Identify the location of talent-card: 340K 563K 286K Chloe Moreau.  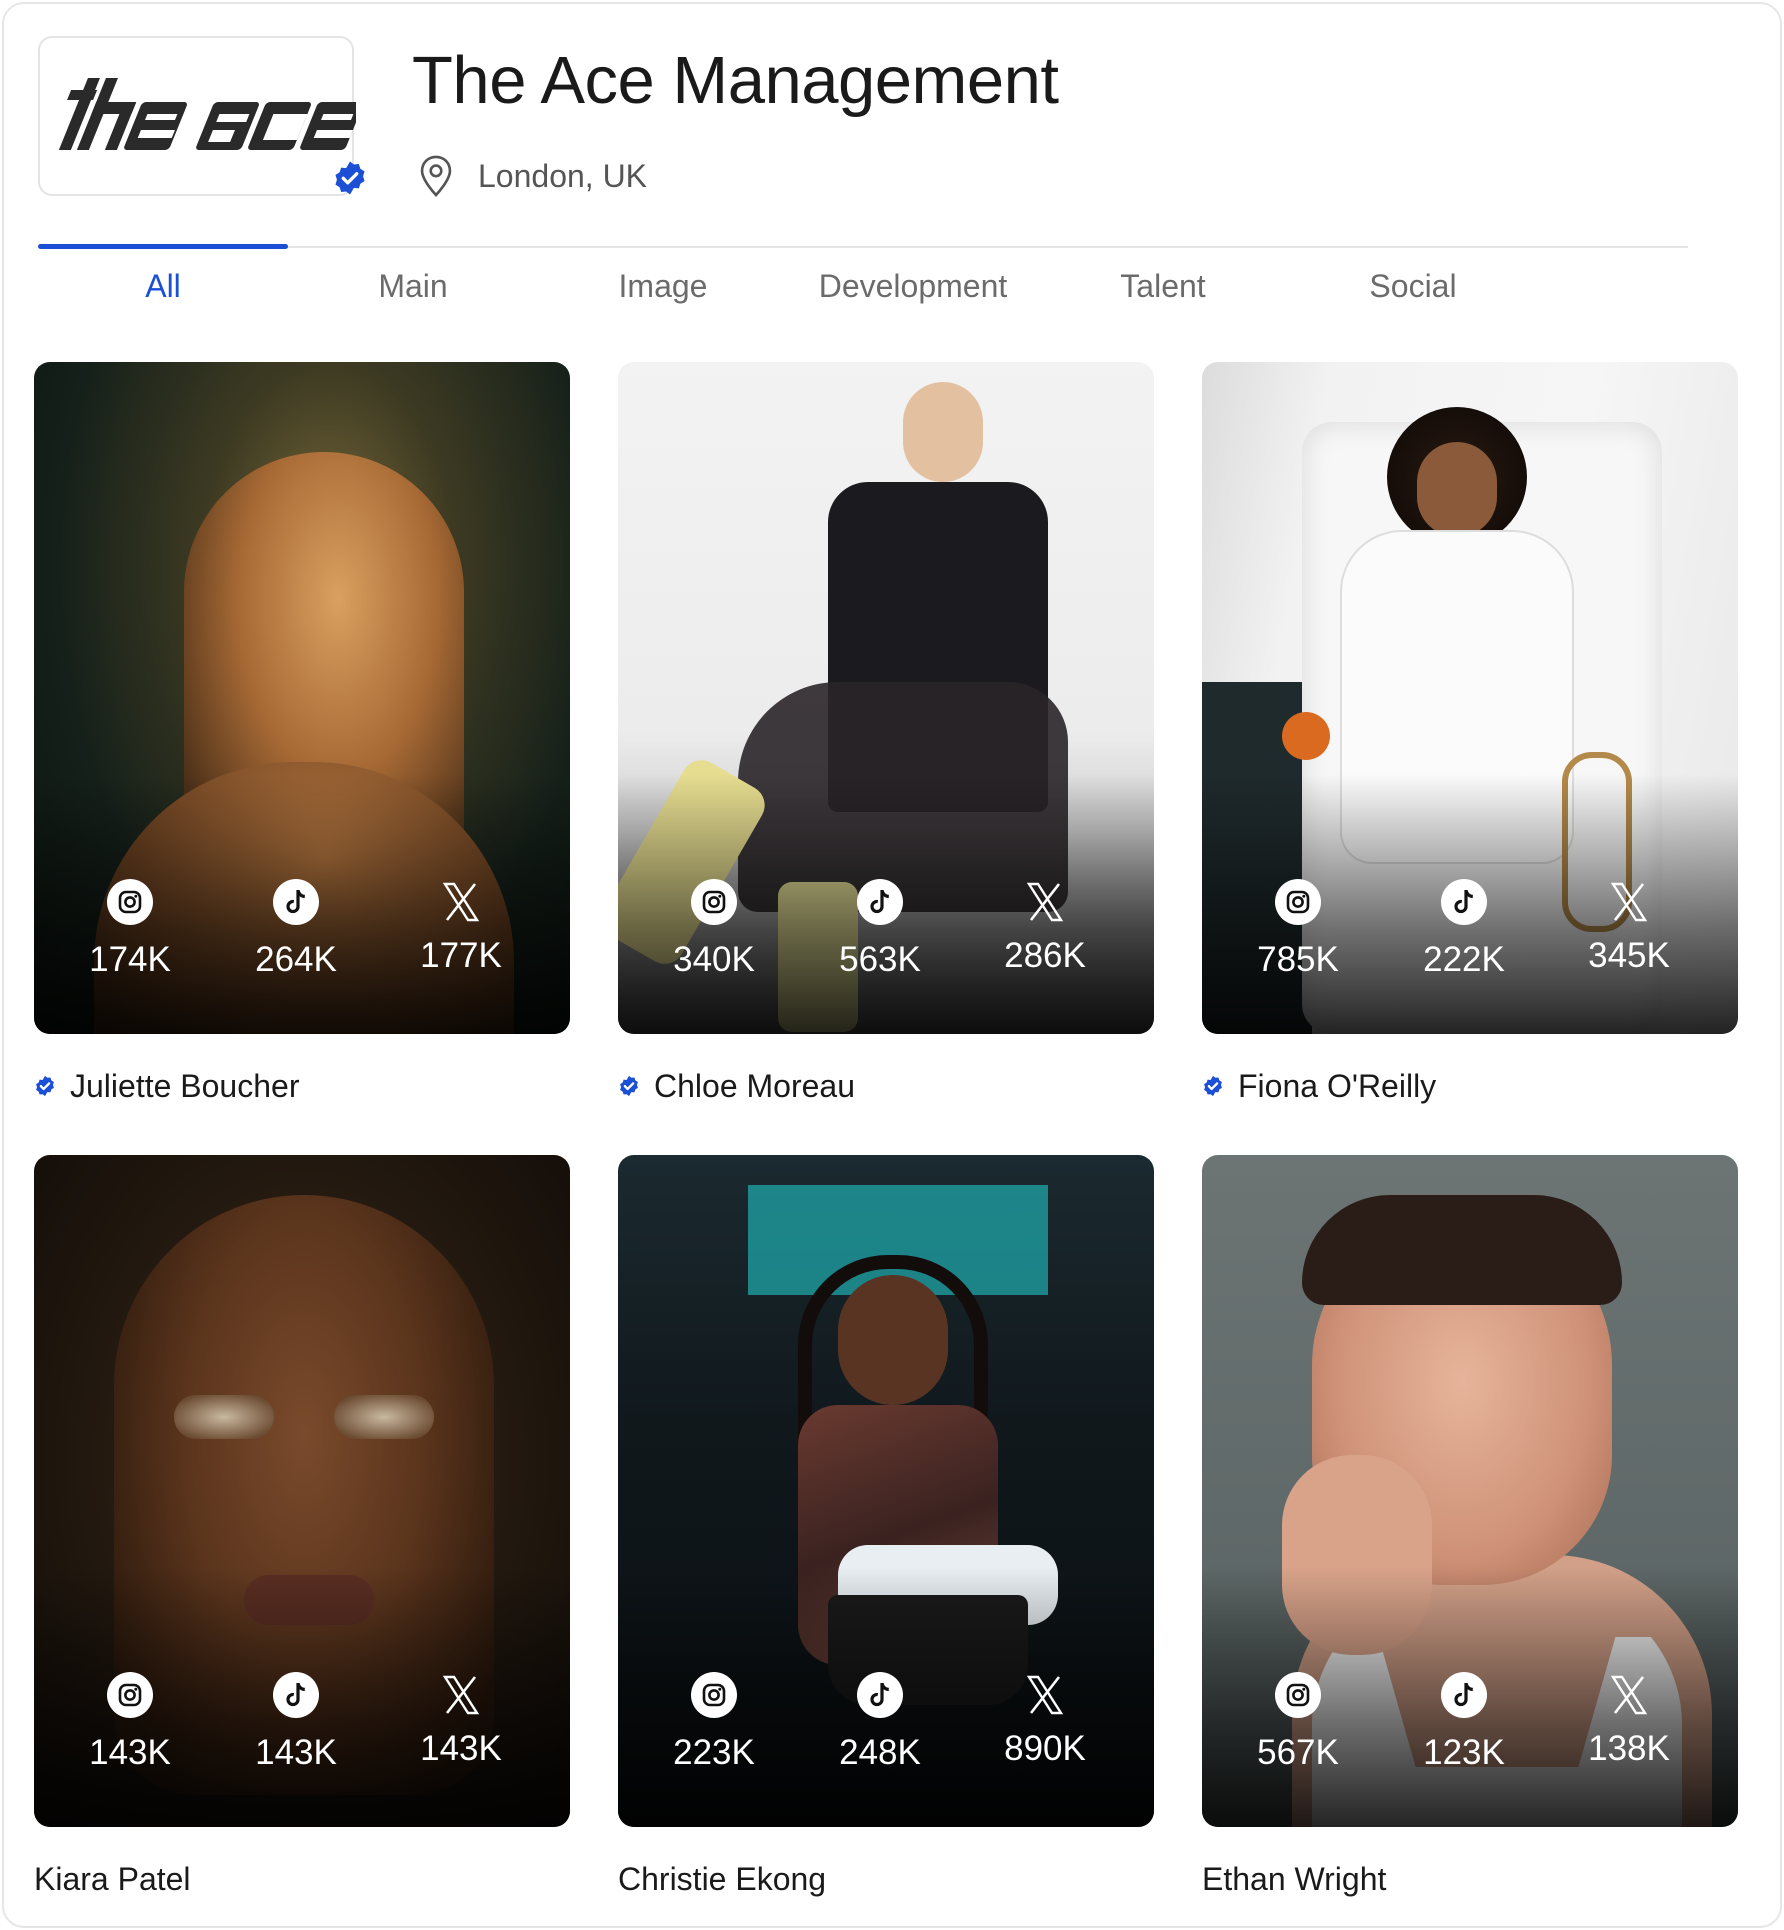
(886, 734).